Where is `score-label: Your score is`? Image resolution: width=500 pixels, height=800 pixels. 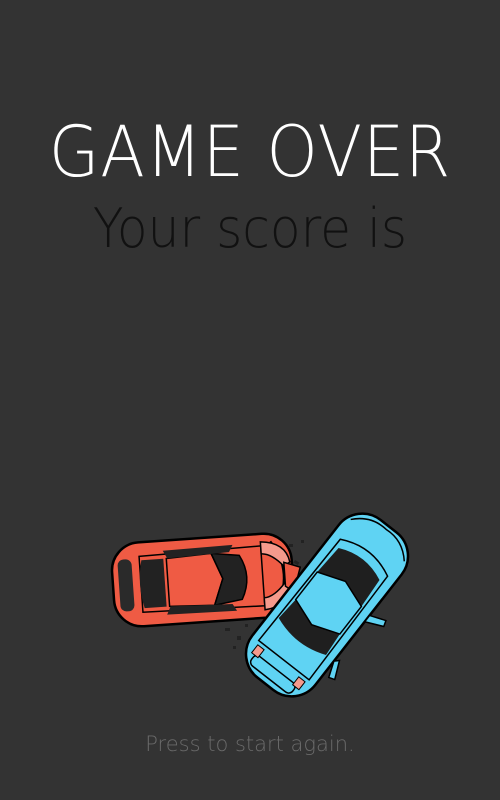 score-label: Your score is is located at coordinates (250, 228).